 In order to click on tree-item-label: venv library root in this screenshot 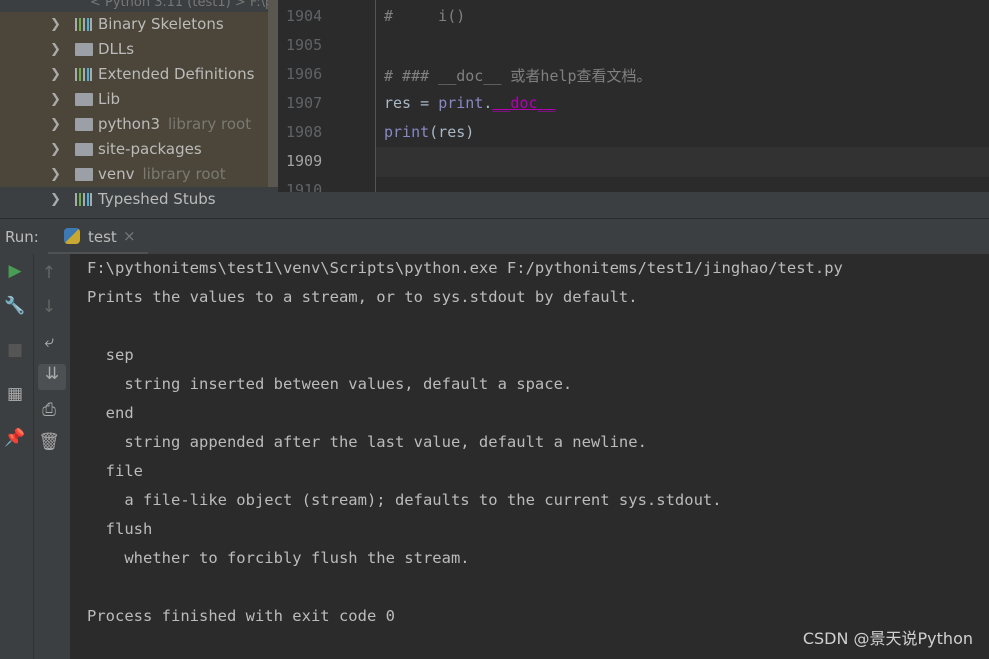, I will do `click(162, 174)`.